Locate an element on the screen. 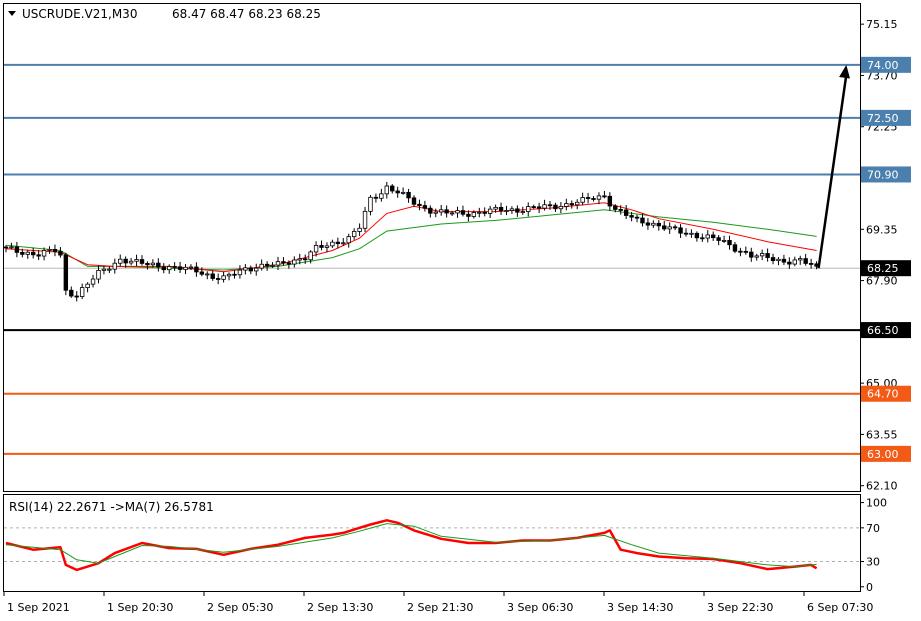  level-label-64.70: 64.70 is located at coordinates (883, 394).